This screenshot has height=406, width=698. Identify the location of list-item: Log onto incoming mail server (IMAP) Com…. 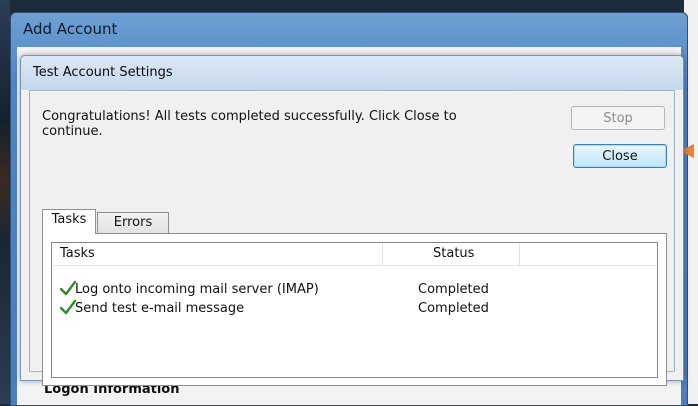
(354, 289).